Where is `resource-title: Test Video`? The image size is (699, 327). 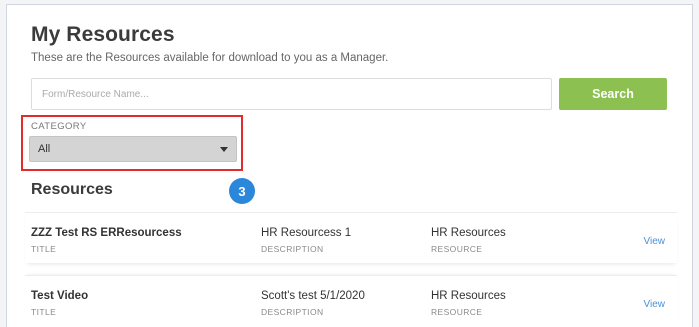 resource-title: Test Video is located at coordinates (60, 296).